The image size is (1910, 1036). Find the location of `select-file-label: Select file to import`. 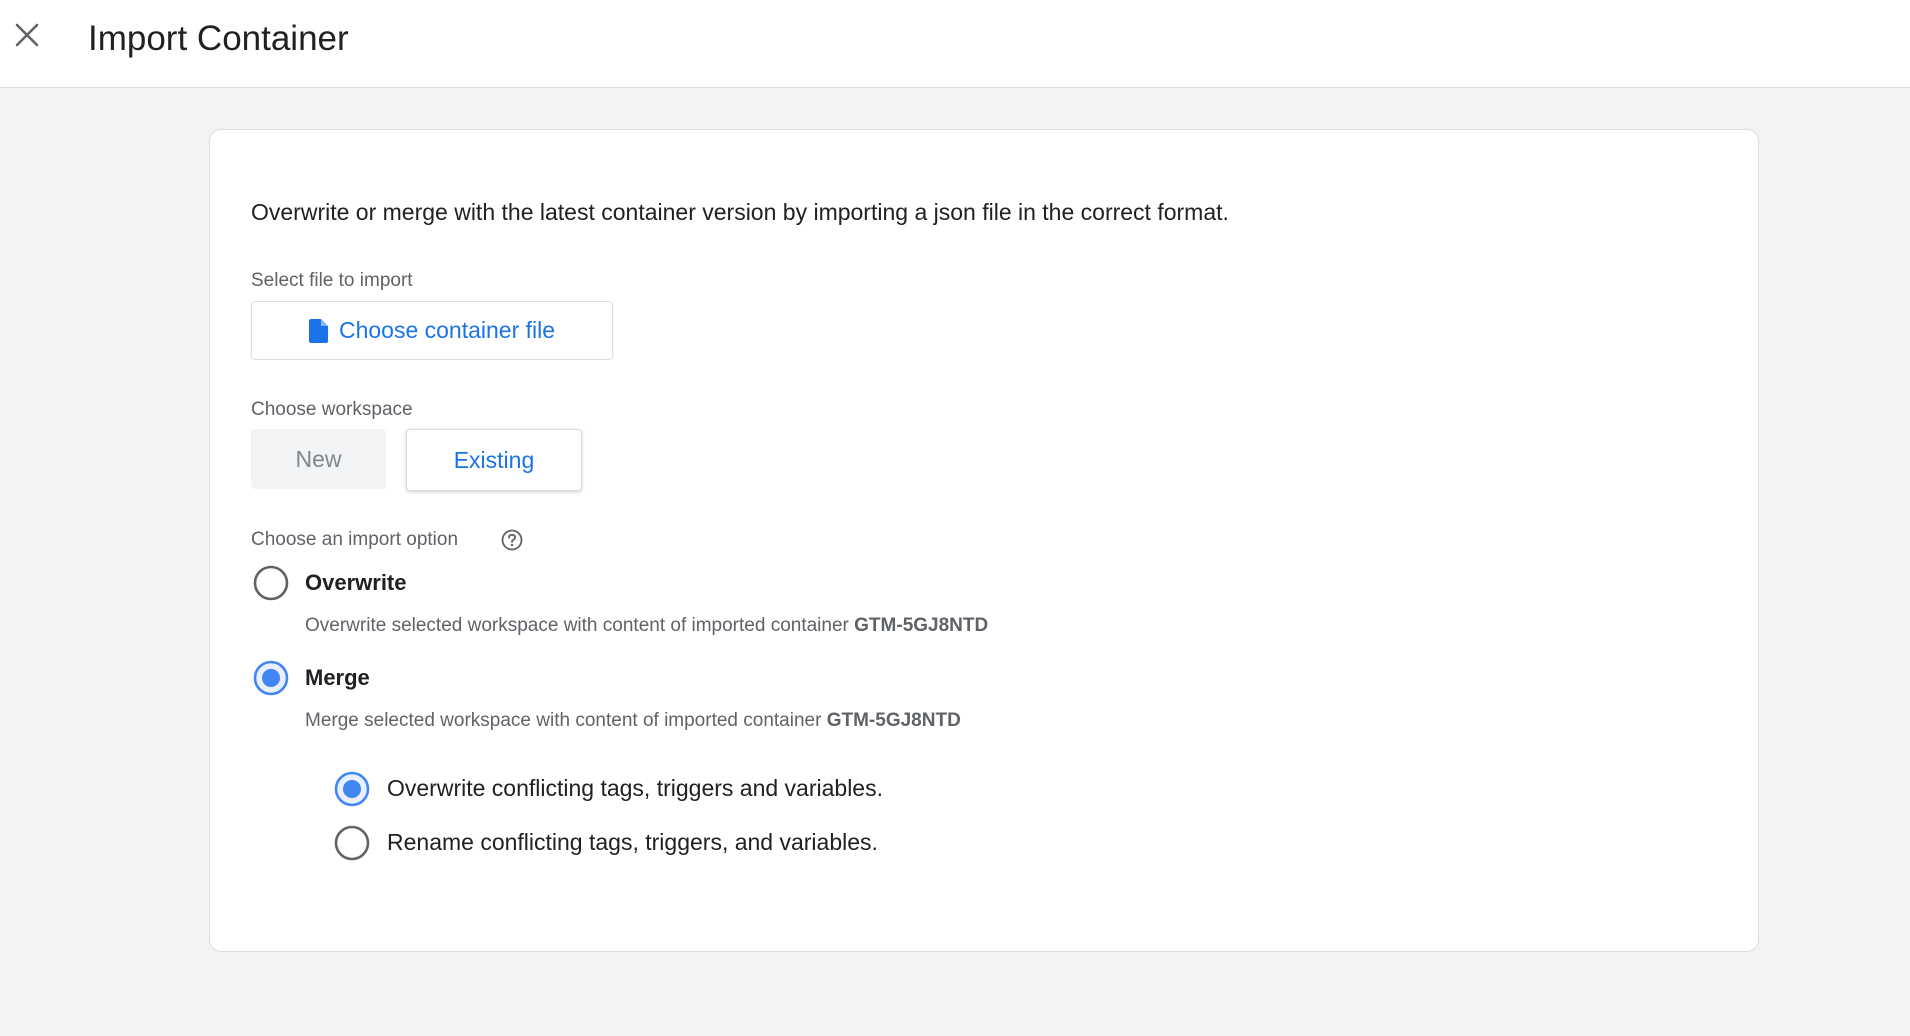

select-file-label: Select file to import is located at coordinates (332, 280).